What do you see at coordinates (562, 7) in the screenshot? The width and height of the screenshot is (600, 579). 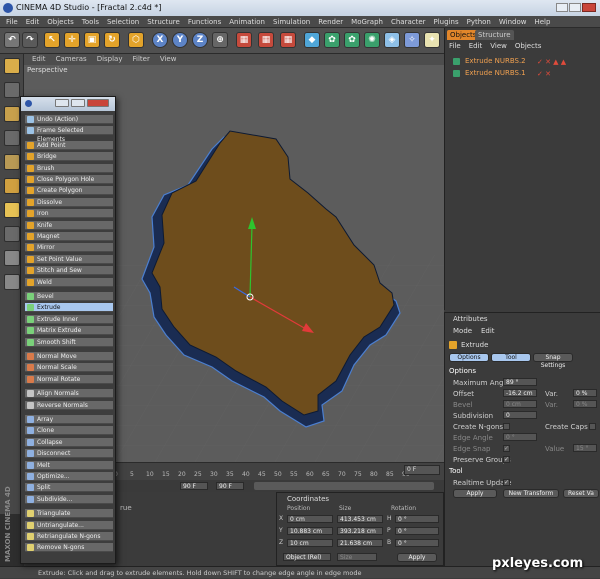 I see `minimize-icon` at bounding box center [562, 7].